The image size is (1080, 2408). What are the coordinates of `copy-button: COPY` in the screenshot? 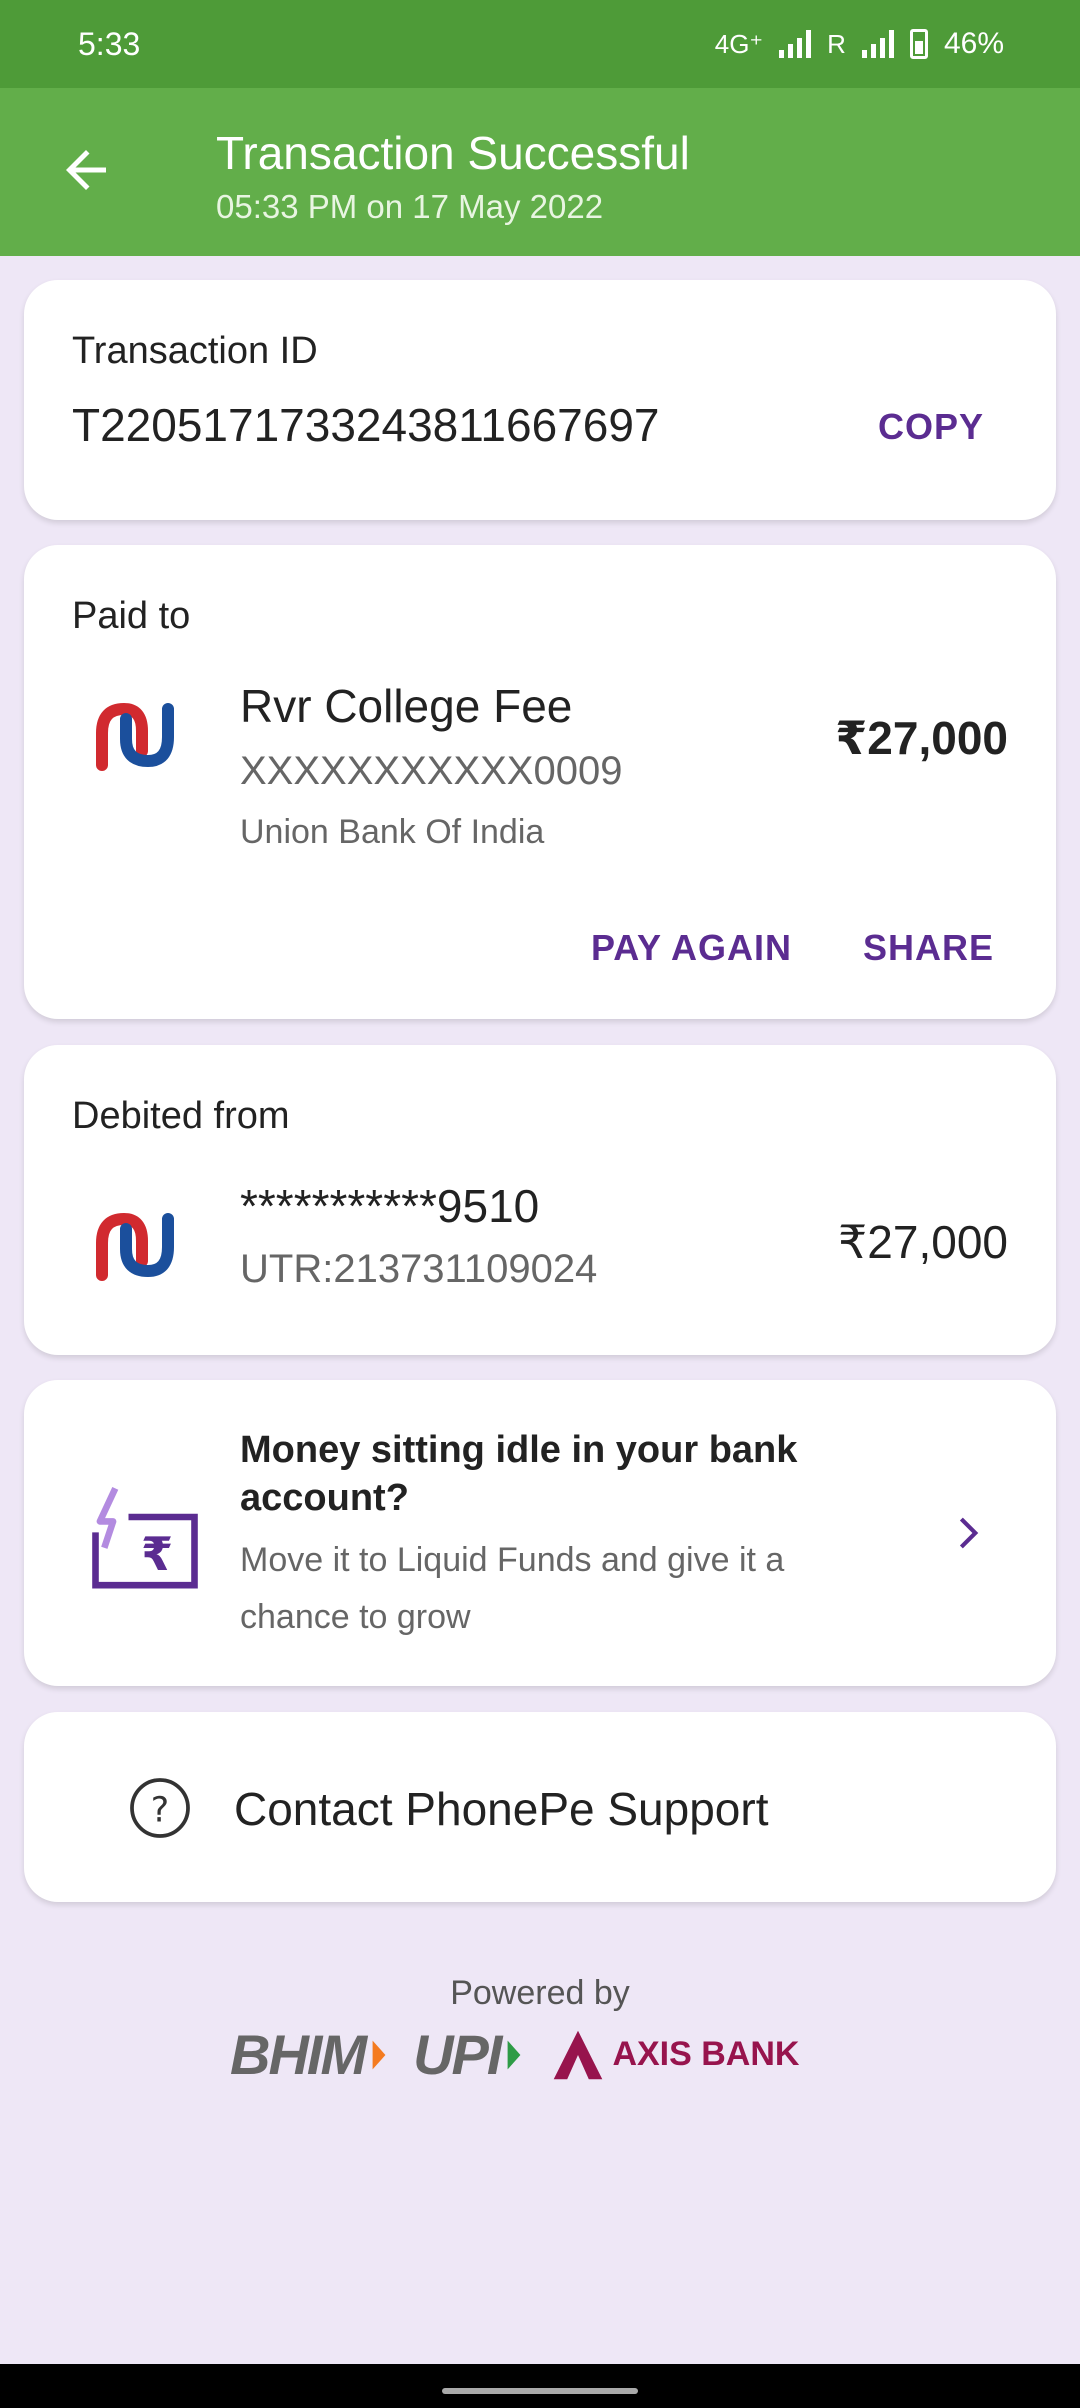 It's located at (931, 427).